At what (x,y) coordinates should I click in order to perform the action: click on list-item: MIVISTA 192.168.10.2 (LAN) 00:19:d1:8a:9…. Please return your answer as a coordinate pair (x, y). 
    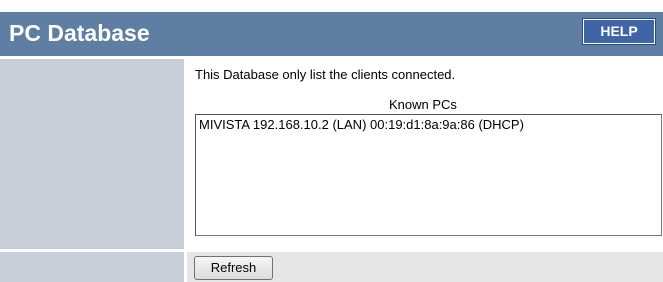
    Looking at the image, I should click on (428, 124).